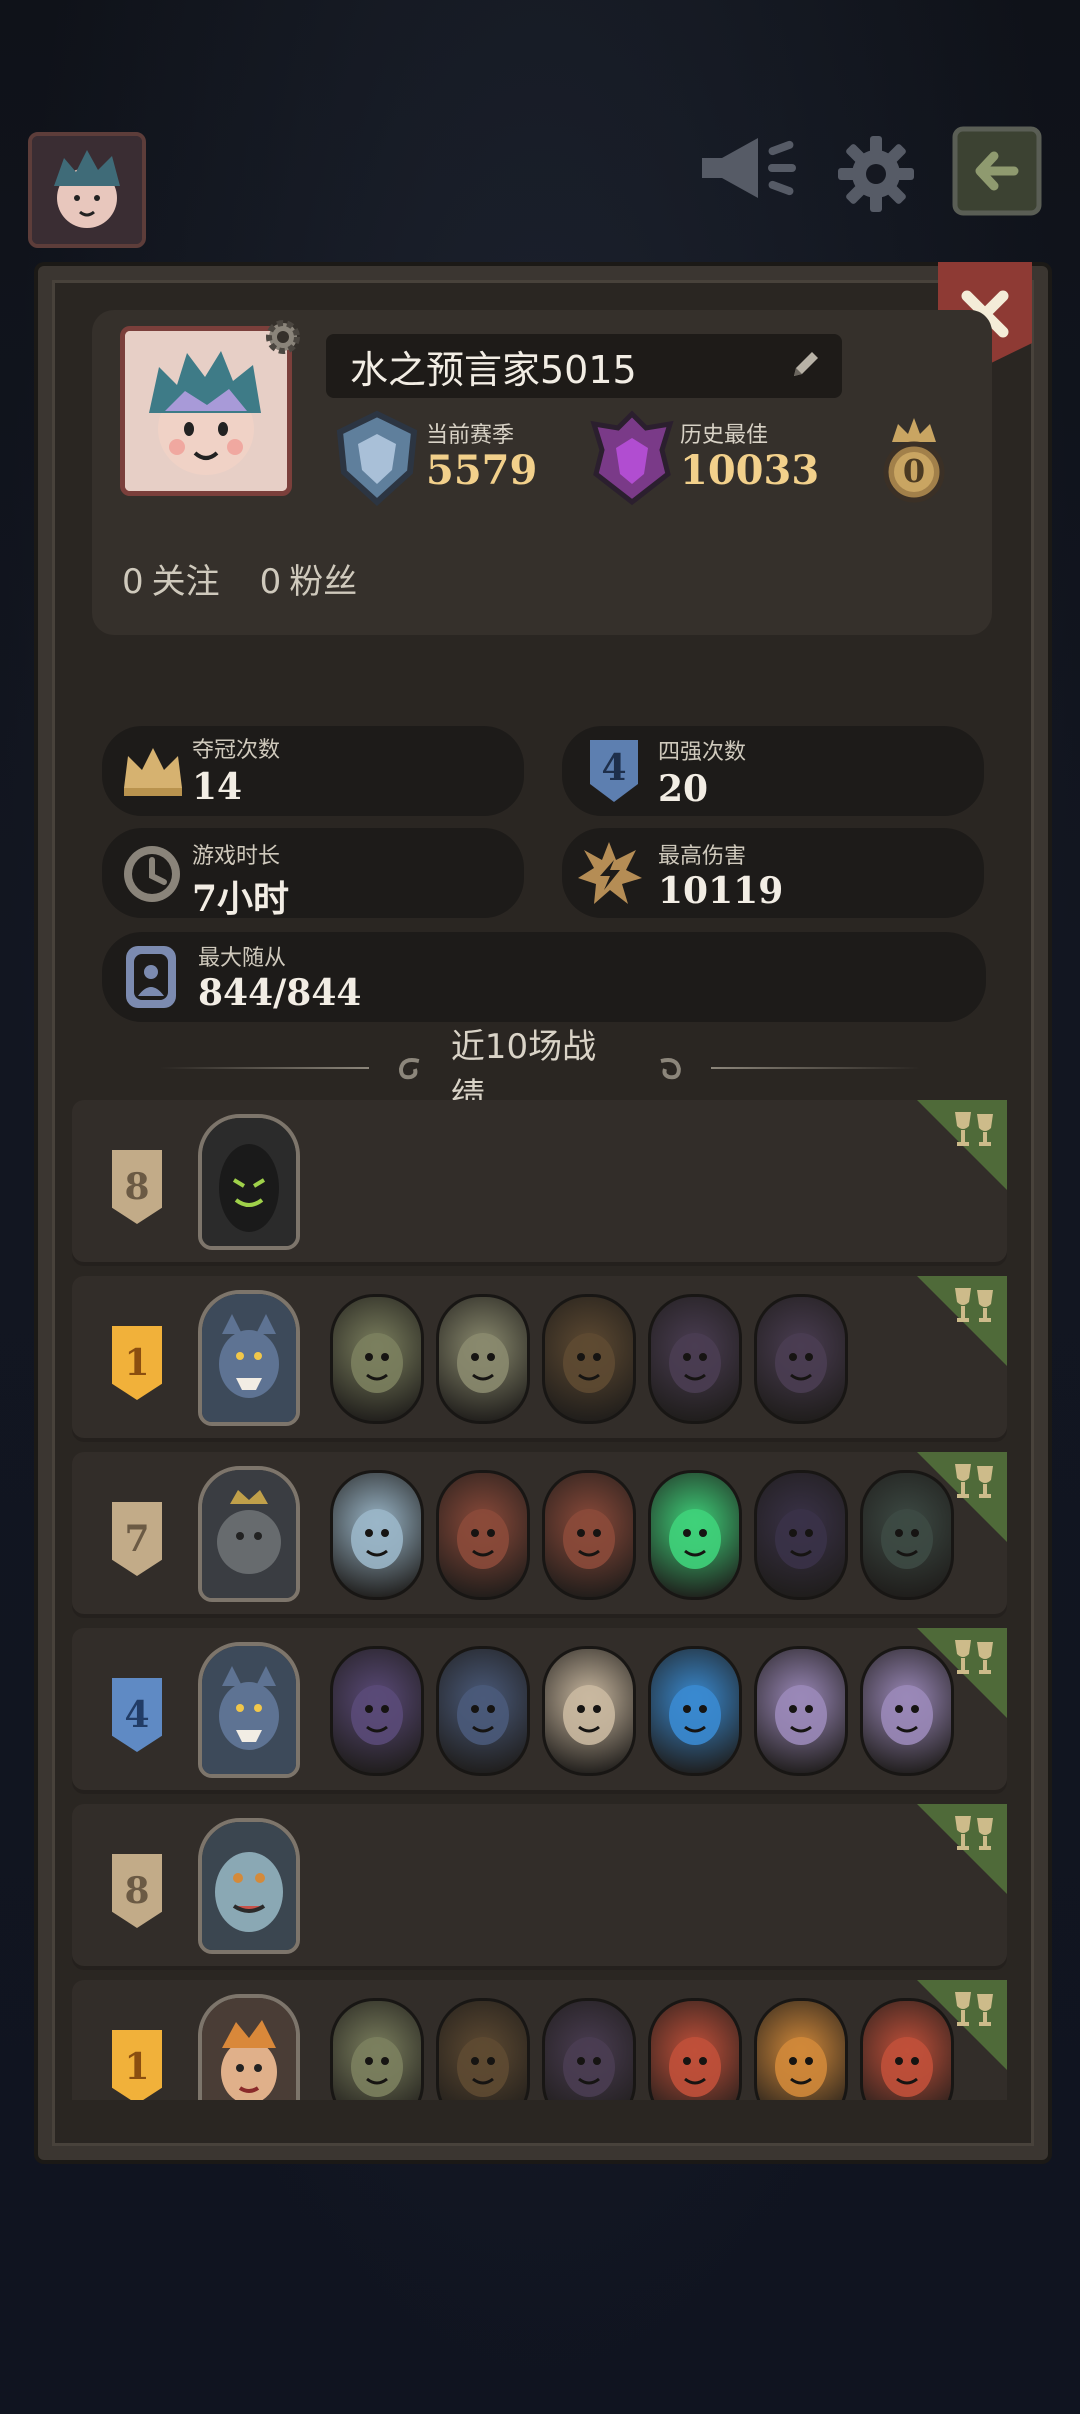 The width and height of the screenshot is (1080, 2414). What do you see at coordinates (133, 582) in the screenshot?
I see `follow-count: 0` at bounding box center [133, 582].